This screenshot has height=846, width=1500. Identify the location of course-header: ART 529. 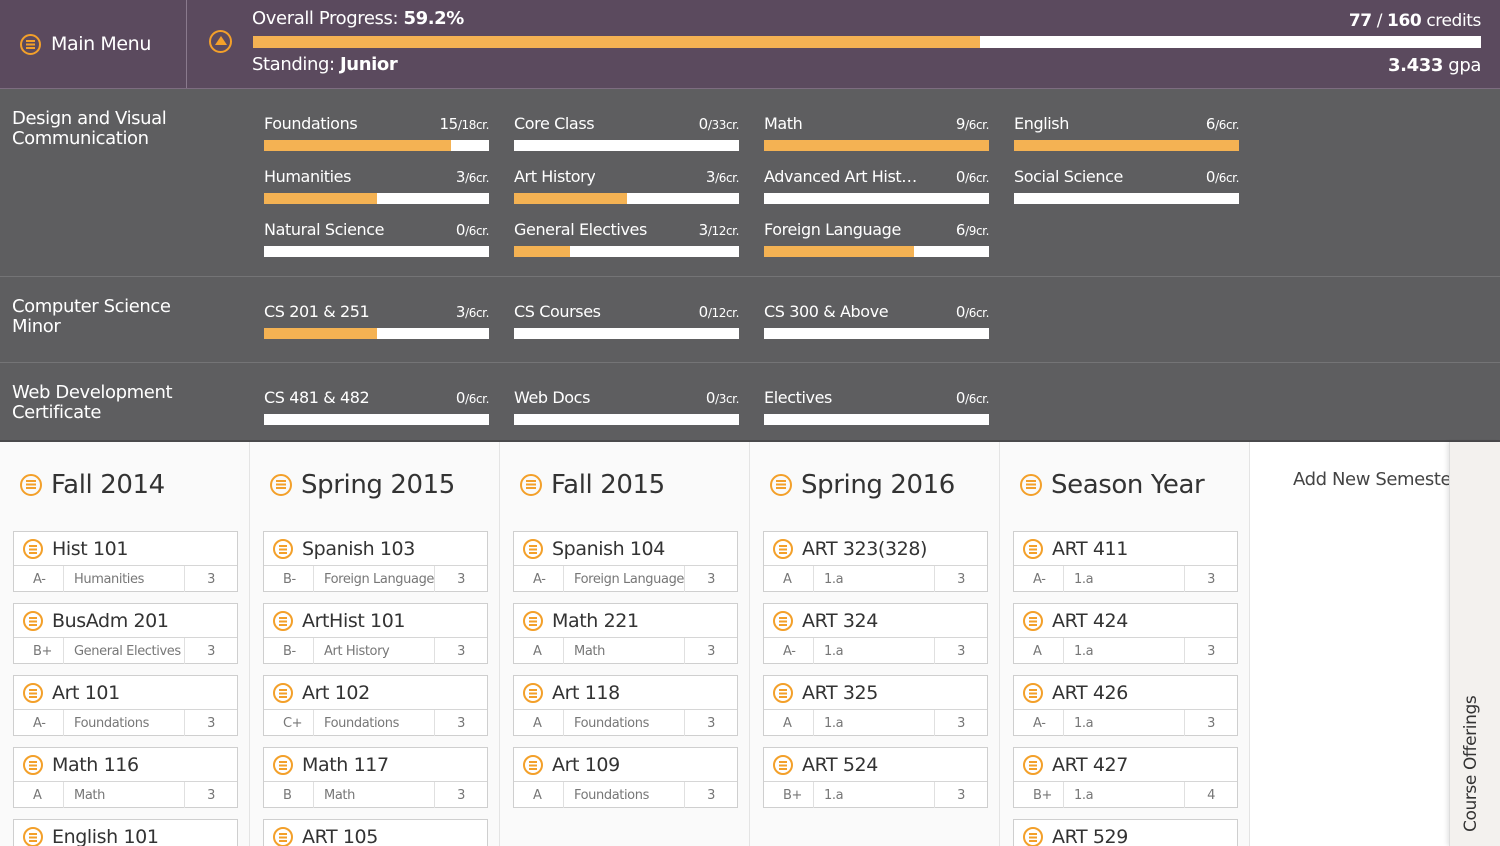
(1125, 833).